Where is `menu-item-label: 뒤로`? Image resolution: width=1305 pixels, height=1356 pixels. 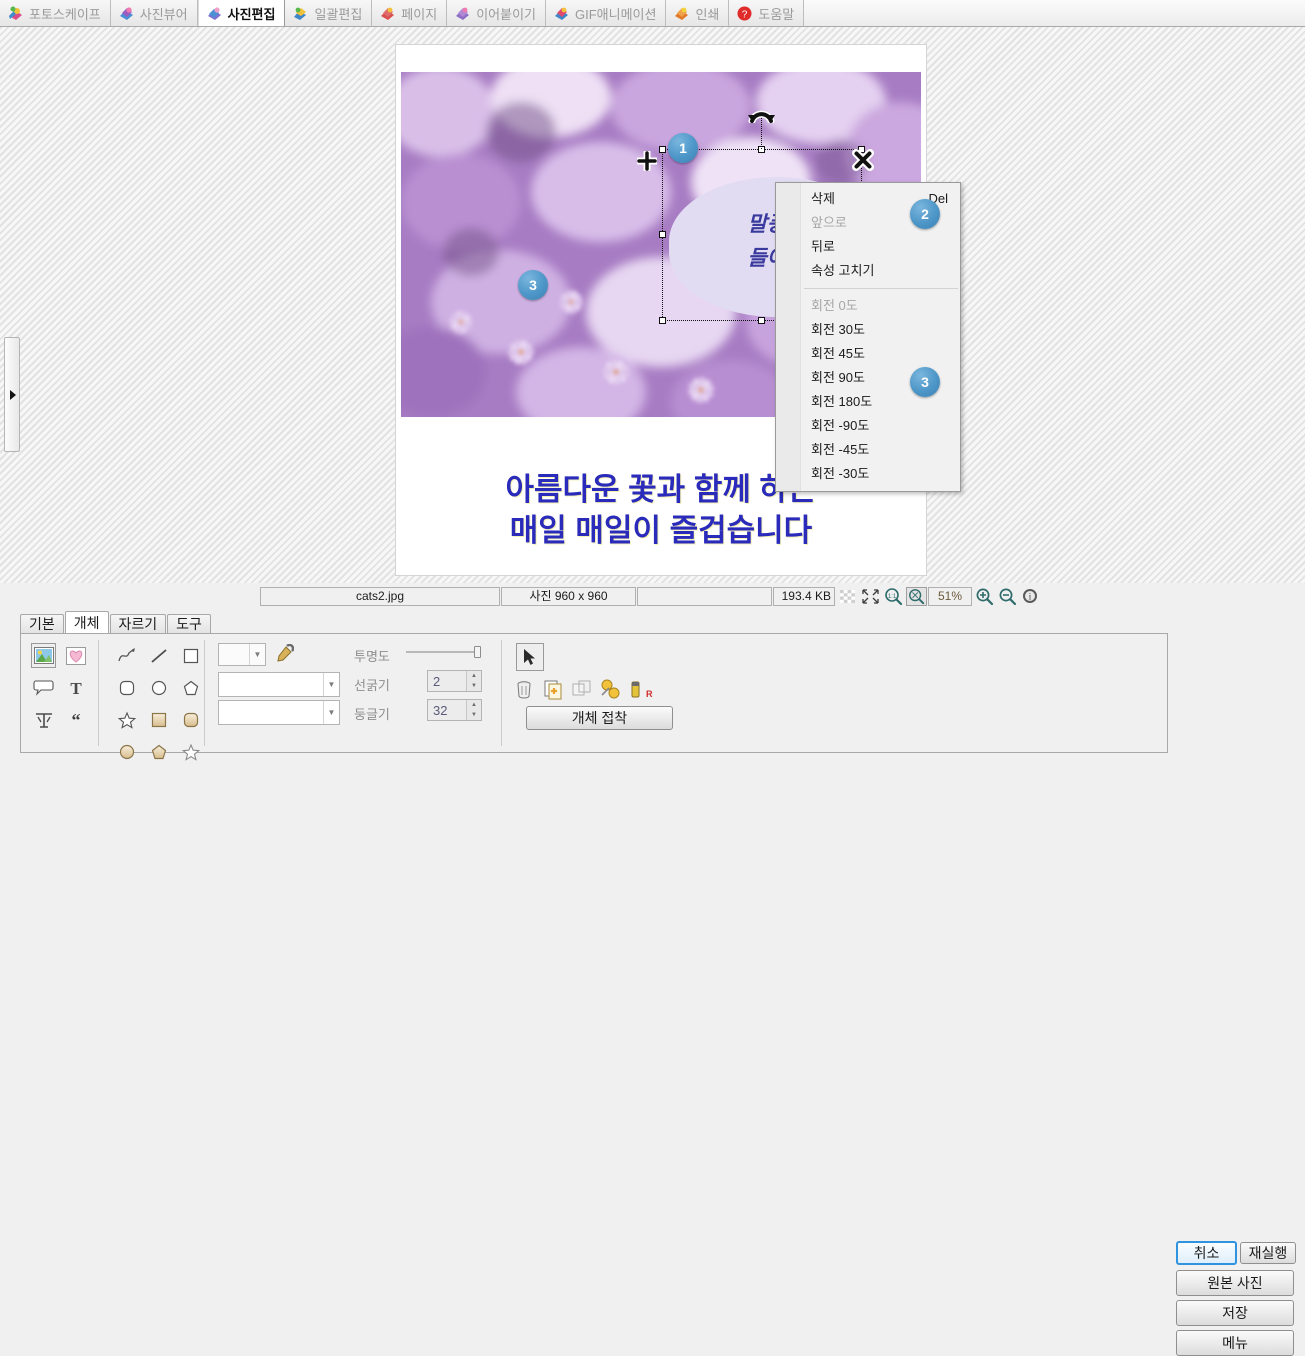
menu-item-label: 뒤로 is located at coordinates (823, 246).